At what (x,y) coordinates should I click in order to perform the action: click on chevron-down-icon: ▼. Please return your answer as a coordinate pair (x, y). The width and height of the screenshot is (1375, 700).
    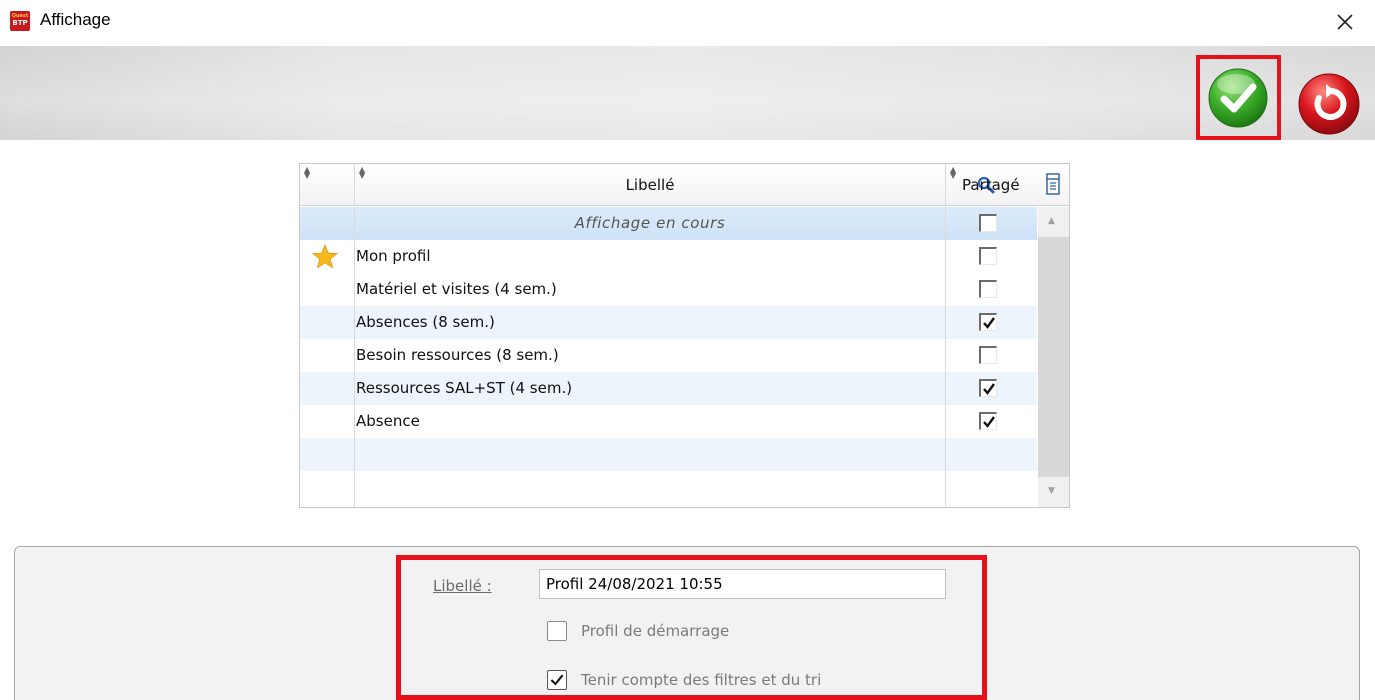
    Looking at the image, I should click on (1051, 491).